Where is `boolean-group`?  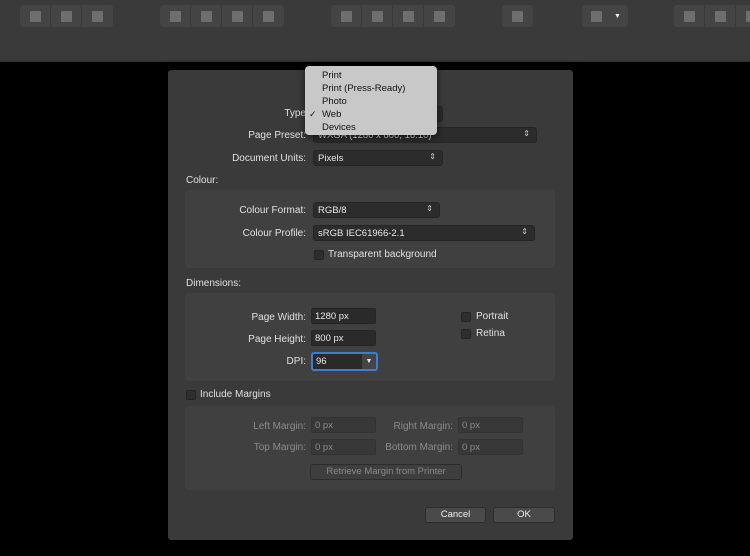
boolean-group is located at coordinates (712, 16).